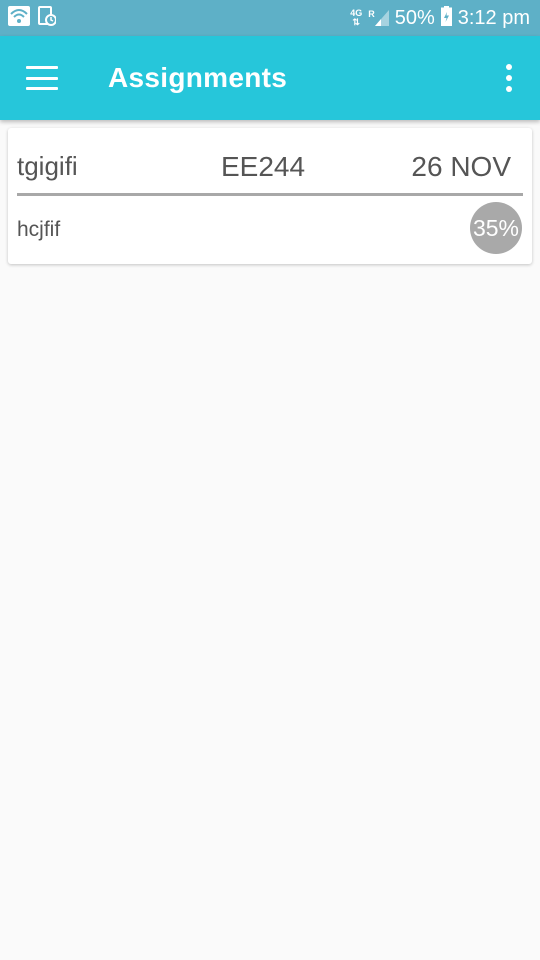 Image resolution: width=540 pixels, height=960 pixels. I want to click on data-arrows-icon: 4G ⇅, so click(356, 17).